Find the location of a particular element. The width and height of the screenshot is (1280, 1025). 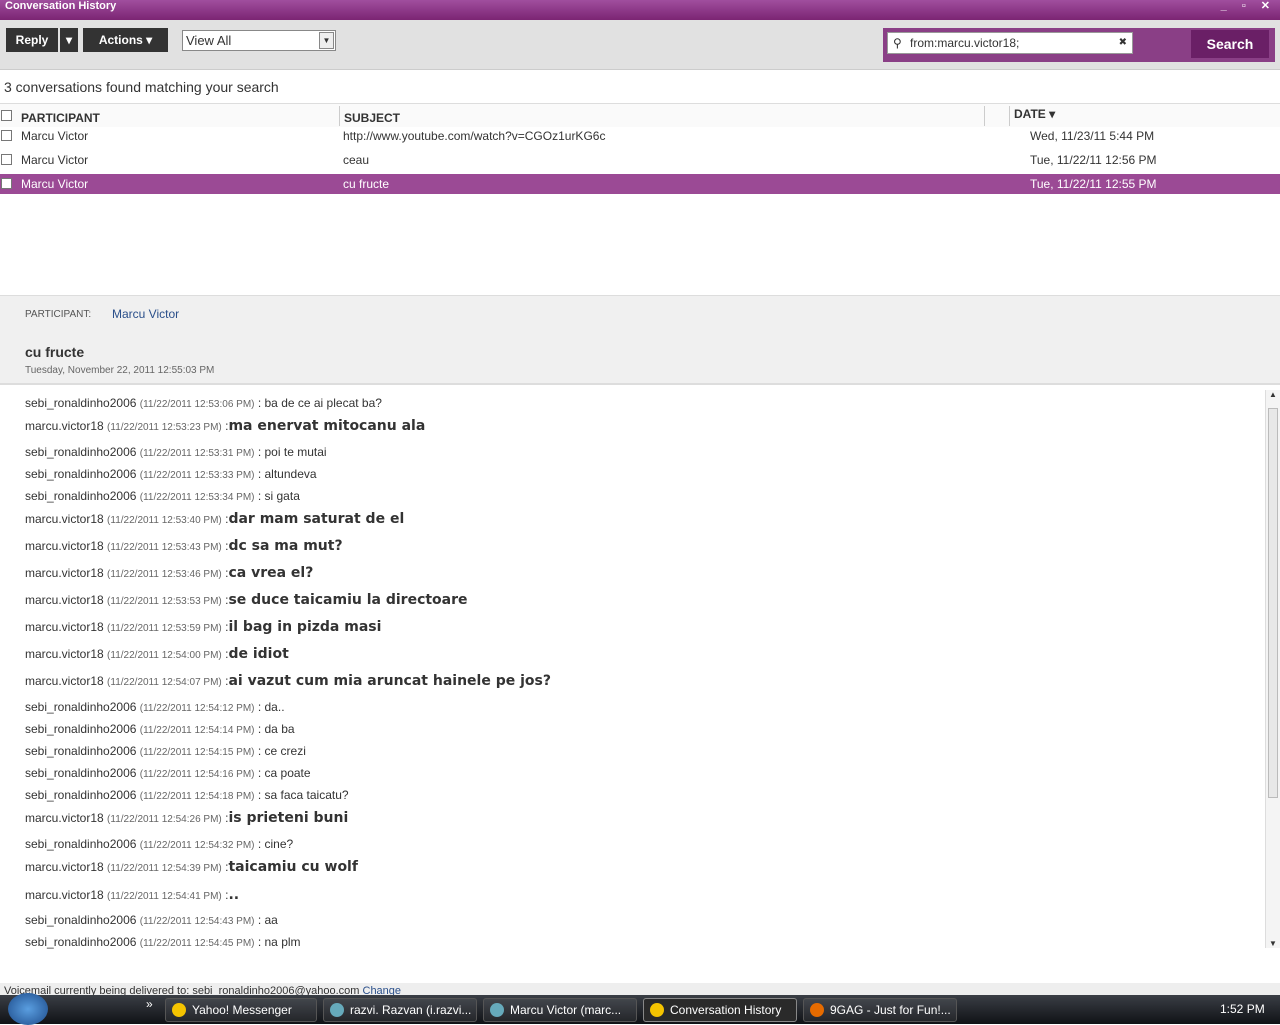

message-timestamp: (11/22/2011 12:54:43 PM) is located at coordinates (197, 921).